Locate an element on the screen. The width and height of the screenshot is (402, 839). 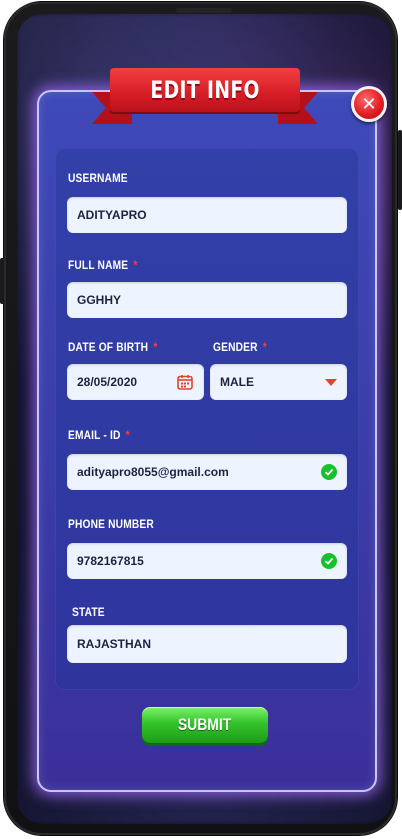
phone-field: 9782167815 is located at coordinates (207, 561).